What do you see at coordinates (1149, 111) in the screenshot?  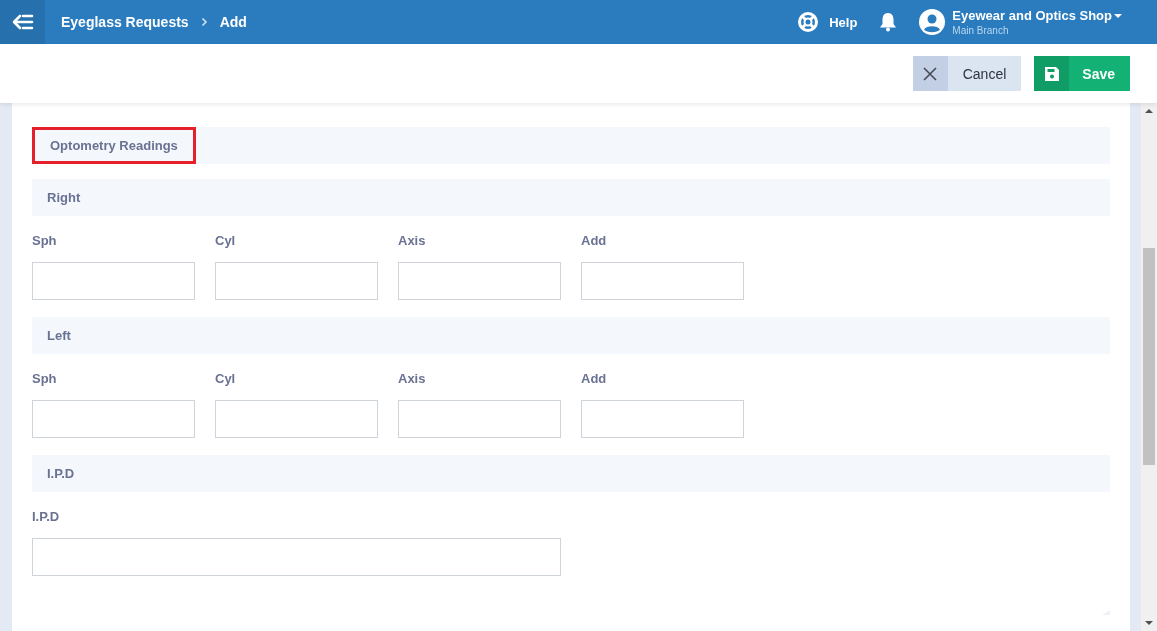 I see `scroll-up-icon` at bounding box center [1149, 111].